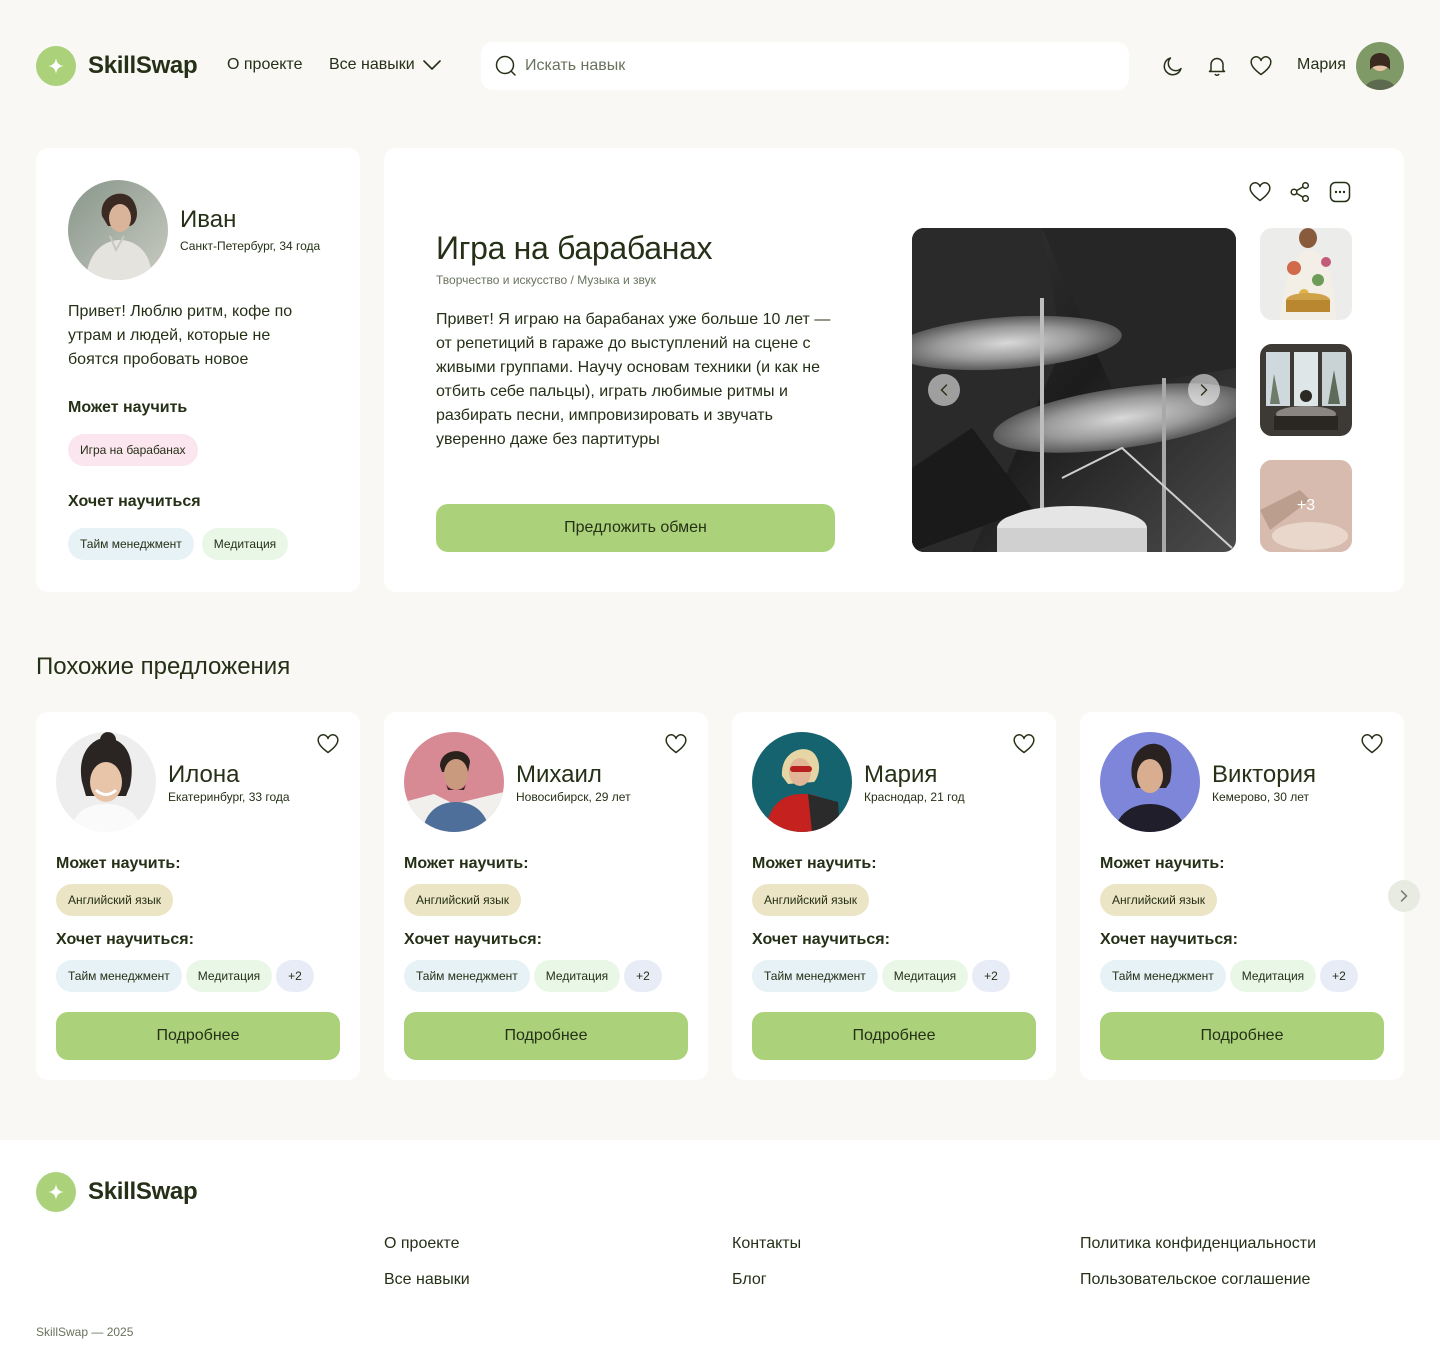 The image size is (1440, 1372). What do you see at coordinates (133, 450) in the screenshot?
I see `skill-tag: Игра на барабанах` at bounding box center [133, 450].